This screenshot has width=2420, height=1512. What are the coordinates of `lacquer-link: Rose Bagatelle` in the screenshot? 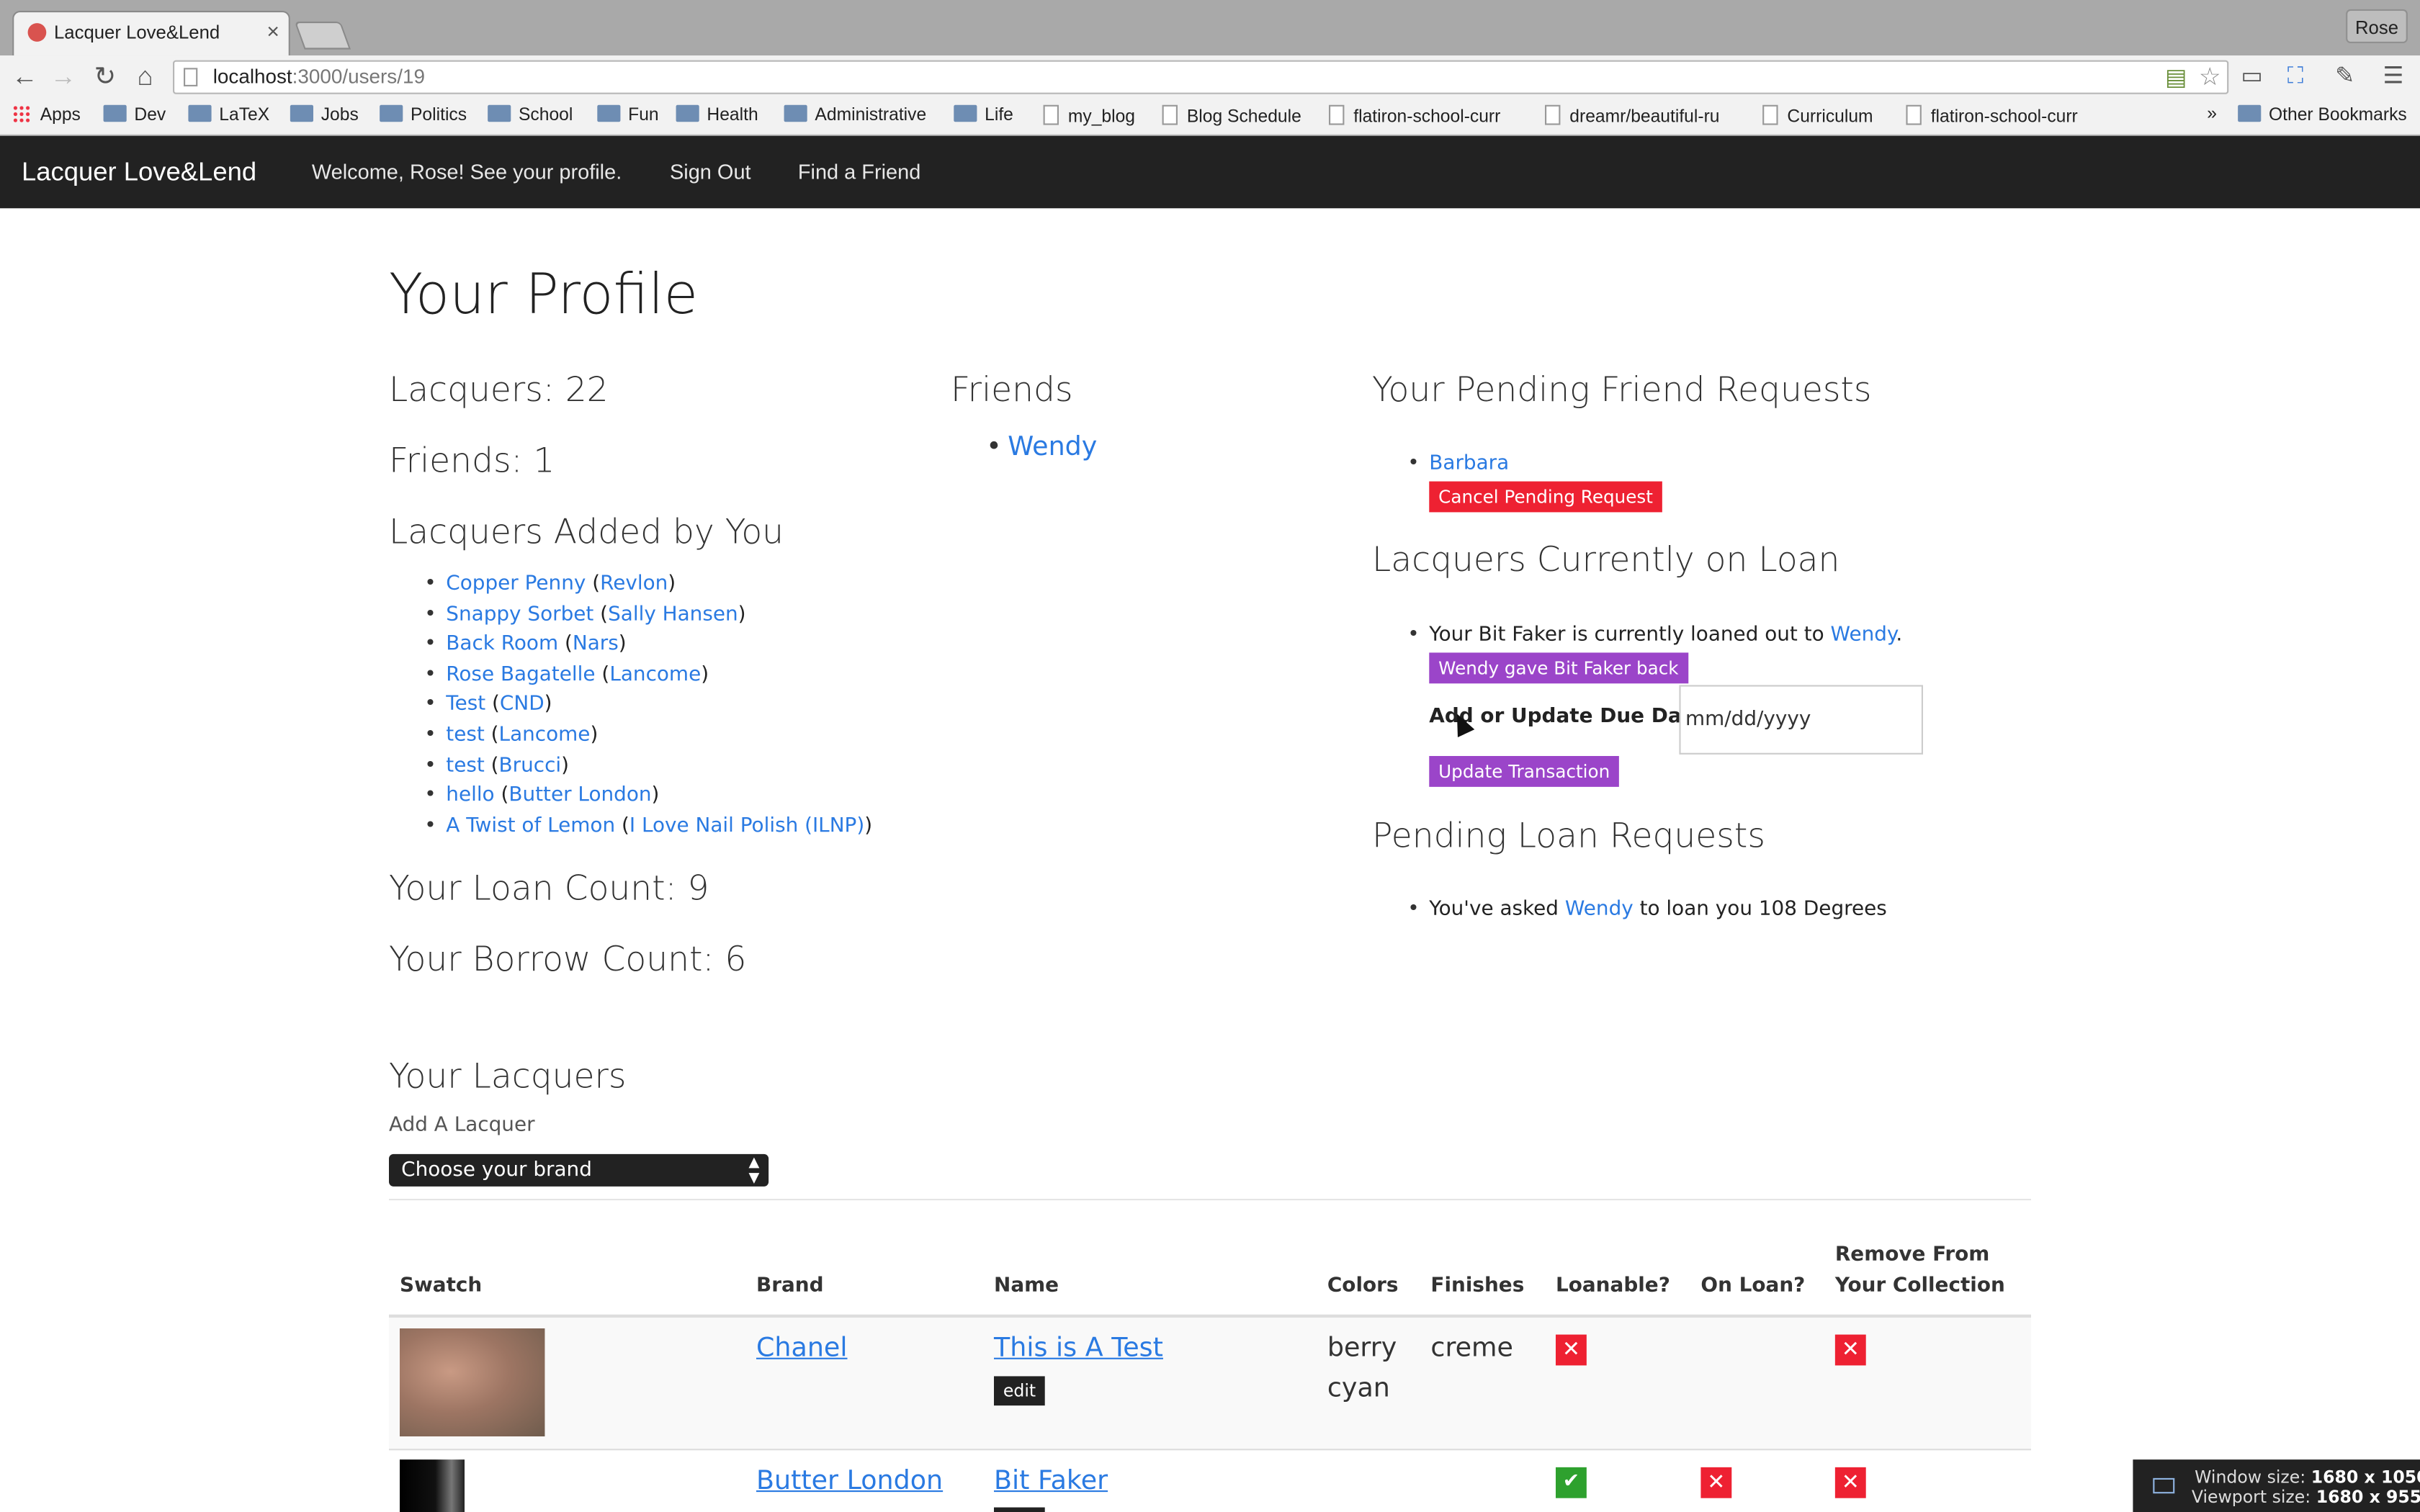 It's located at (520, 674).